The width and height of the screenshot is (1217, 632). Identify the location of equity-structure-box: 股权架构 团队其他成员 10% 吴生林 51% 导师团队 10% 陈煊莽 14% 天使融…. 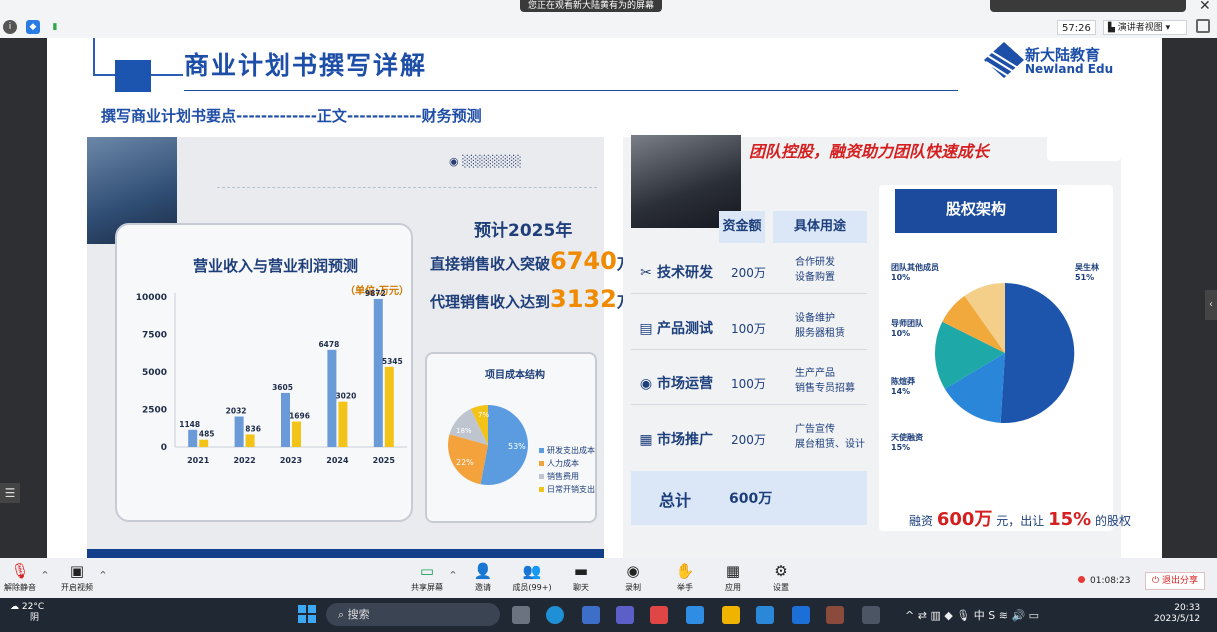
(1005, 358).